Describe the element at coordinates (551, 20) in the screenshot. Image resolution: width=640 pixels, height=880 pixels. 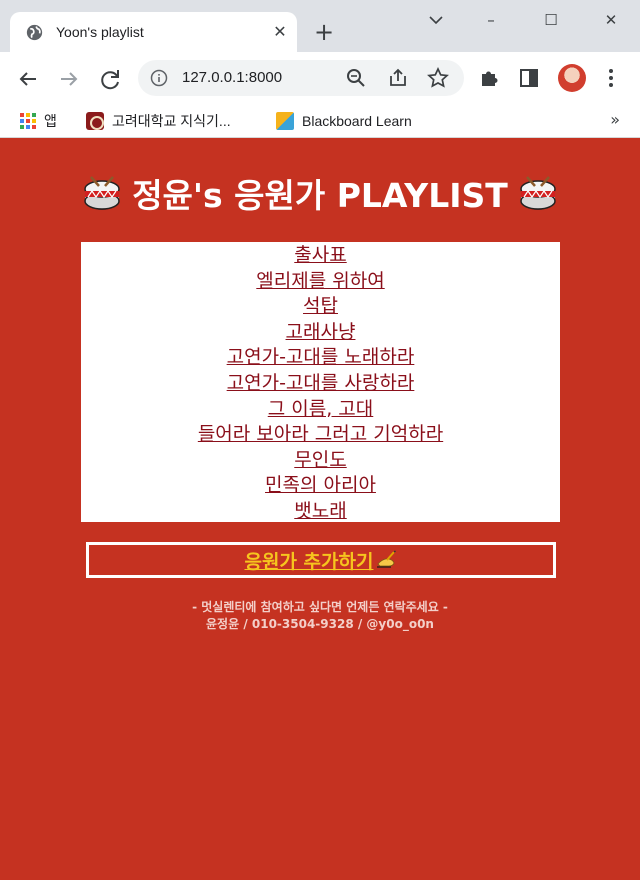
I see `maximize-button: ☐` at that location.